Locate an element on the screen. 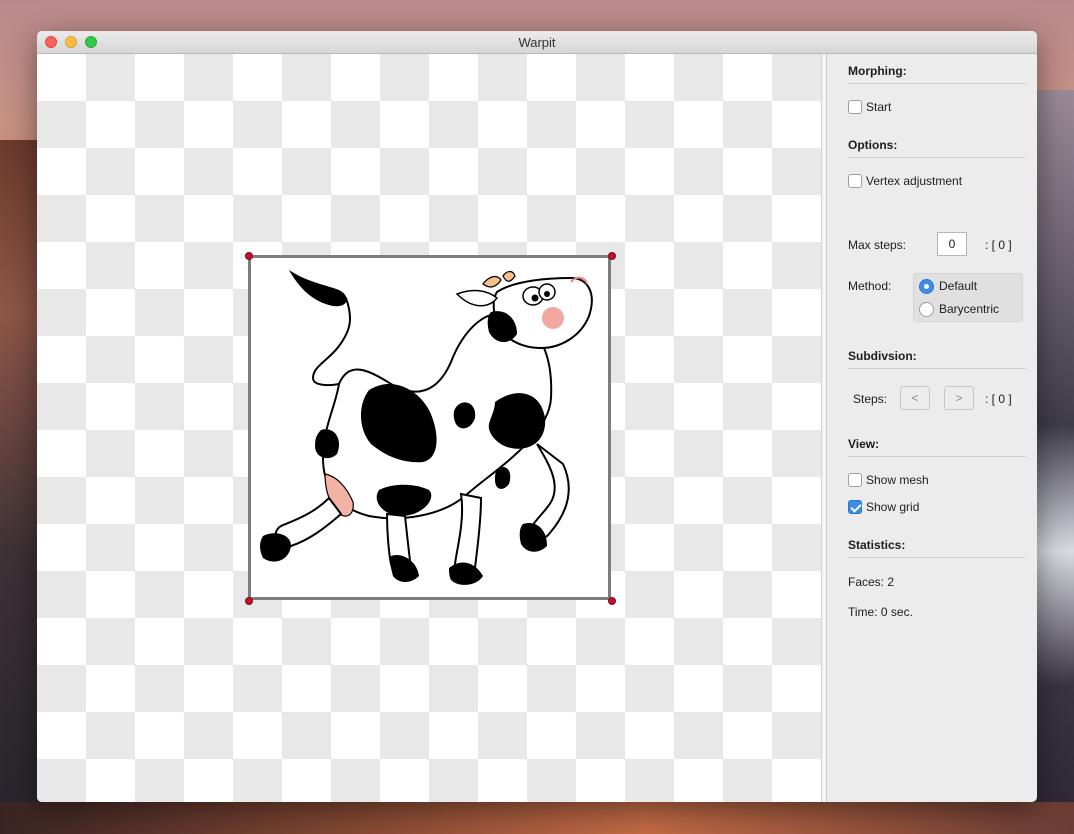 The width and height of the screenshot is (1074, 834). window-title: Warpit is located at coordinates (537, 42).